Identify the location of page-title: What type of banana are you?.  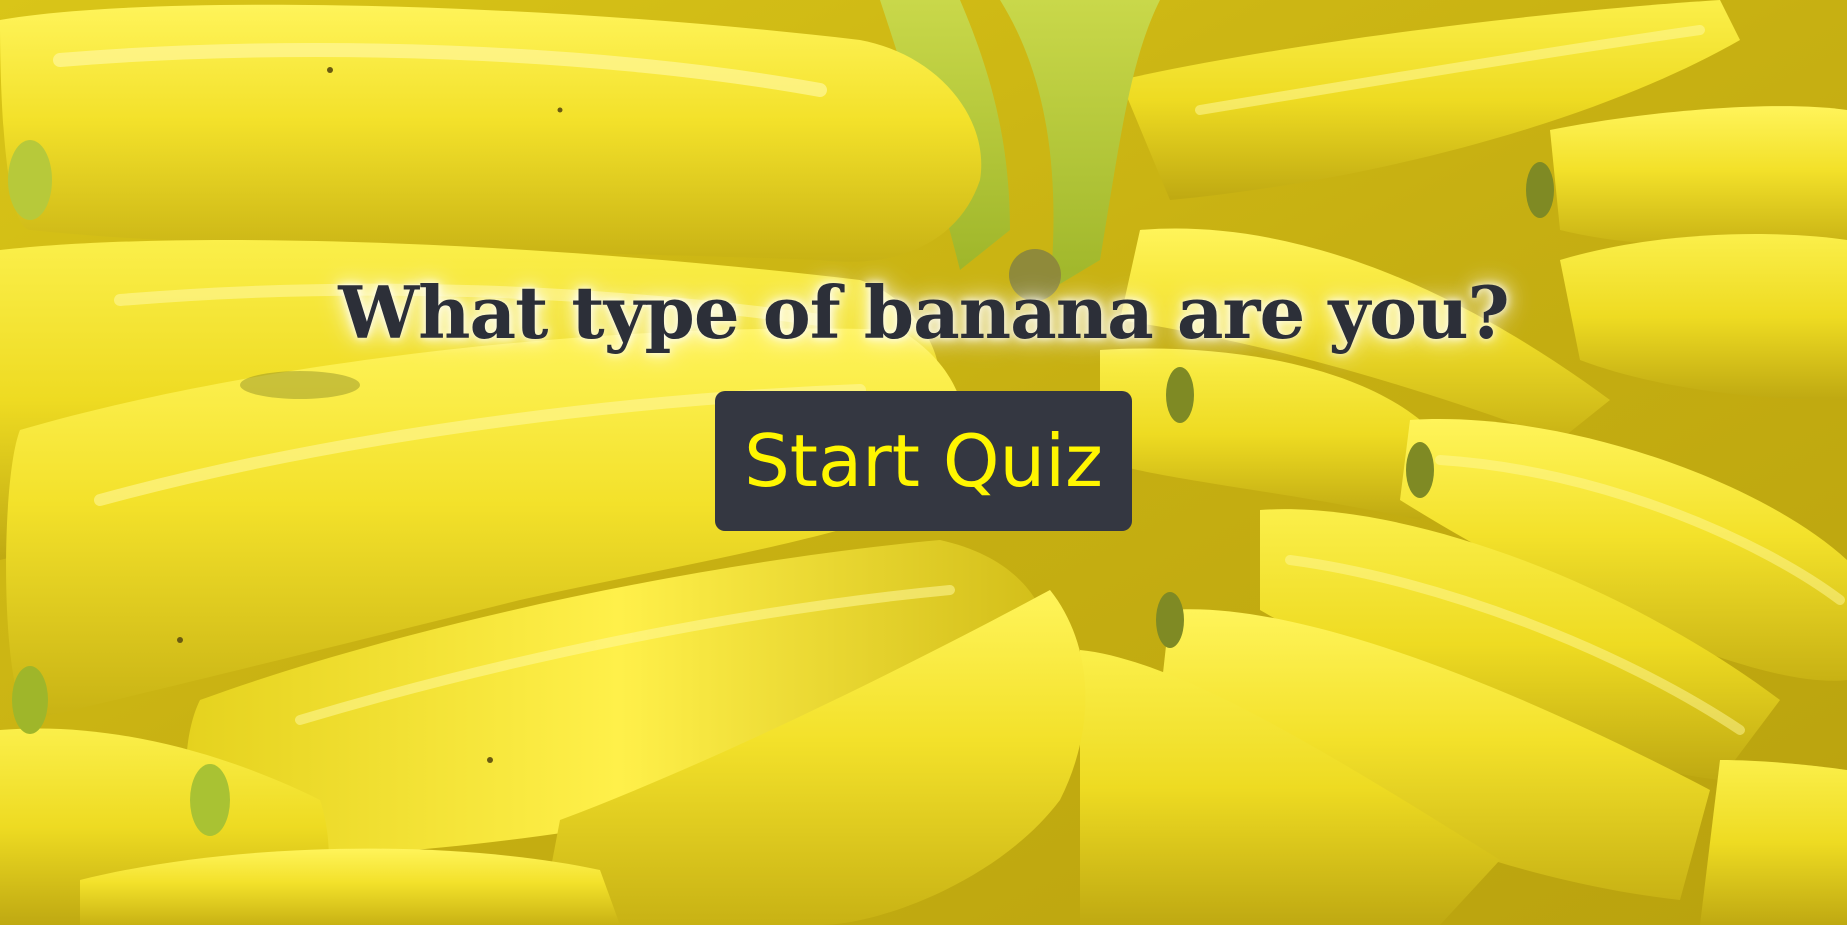
(923, 312).